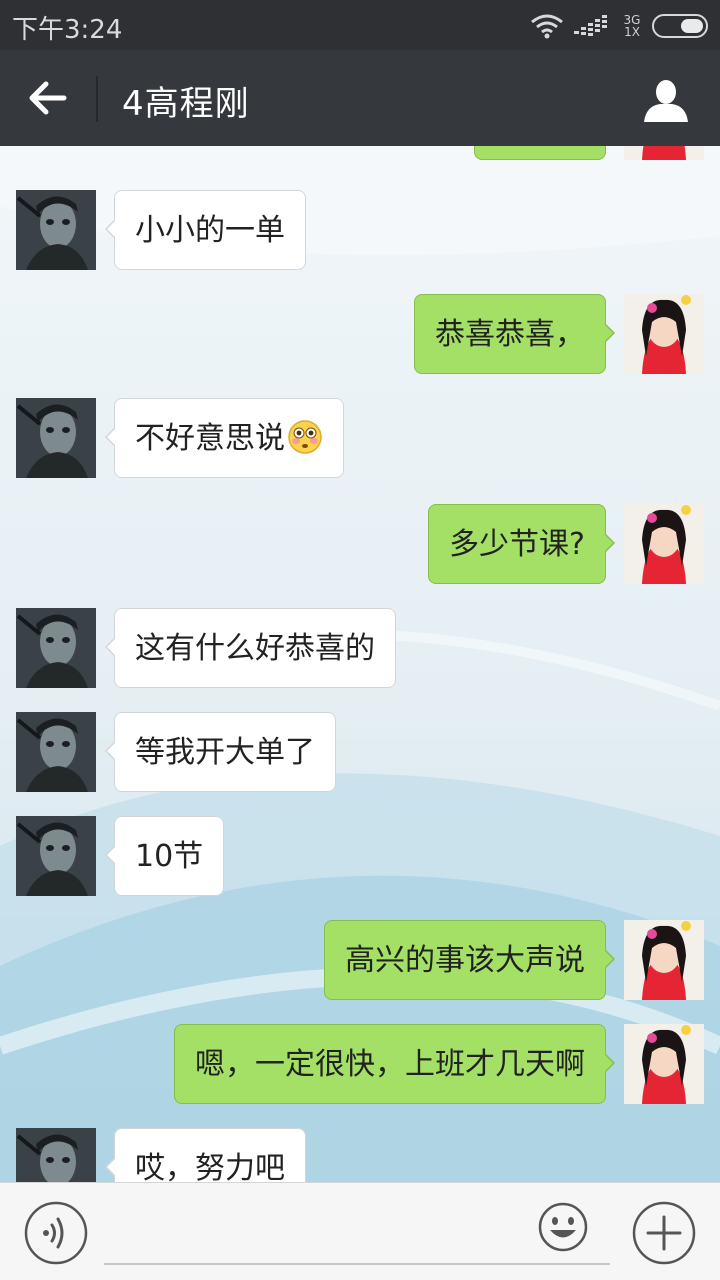 The width and height of the screenshot is (720, 1280). What do you see at coordinates (465, 960) in the screenshot?
I see `message-text: 高兴的事该大声说` at bounding box center [465, 960].